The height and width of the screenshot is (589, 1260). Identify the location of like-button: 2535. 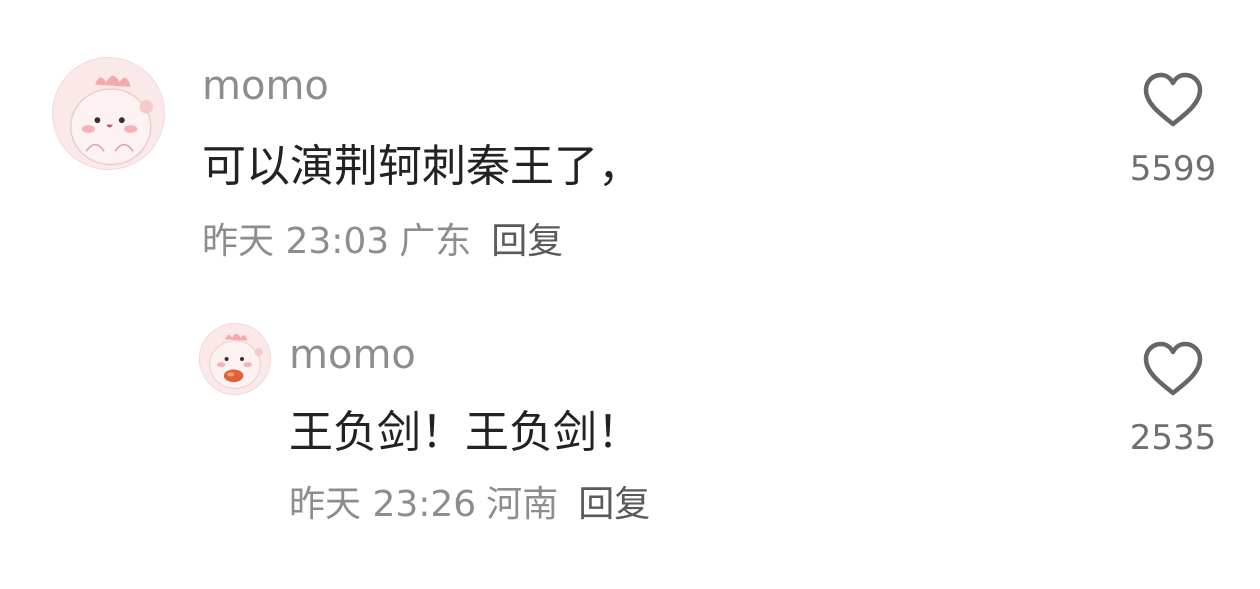
(1173, 398).